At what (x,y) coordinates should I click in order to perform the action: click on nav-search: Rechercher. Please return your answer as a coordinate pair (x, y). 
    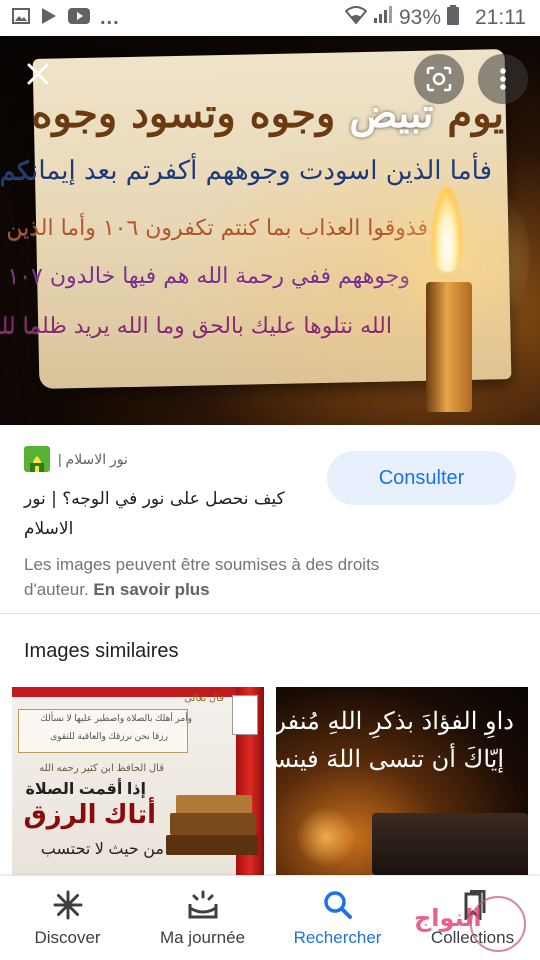
    Looking at the image, I should click on (337, 918).